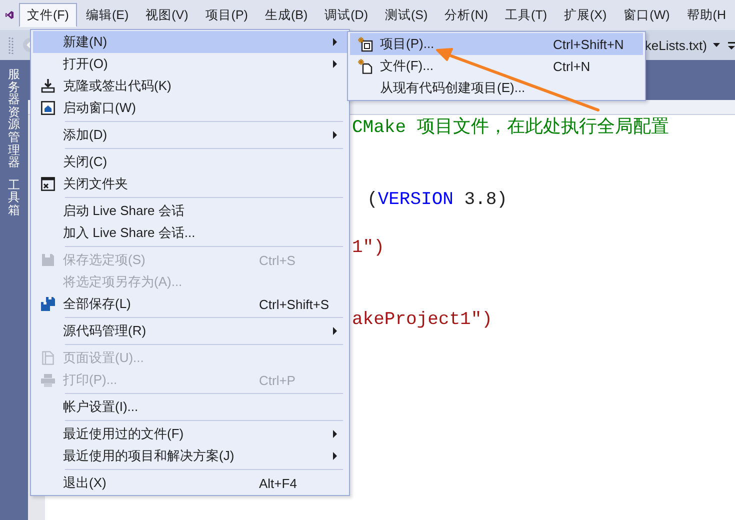 This screenshot has width=735, height=520. I want to click on code-line: CMake 项目文件，在此处执行全局配置, so click(510, 128).